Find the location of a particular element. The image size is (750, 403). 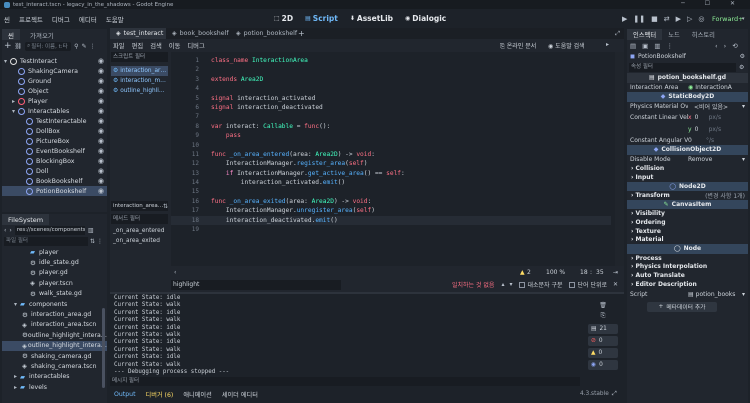

staticbody2d-section: ◆ StaticBody2D is located at coordinates (687, 97).